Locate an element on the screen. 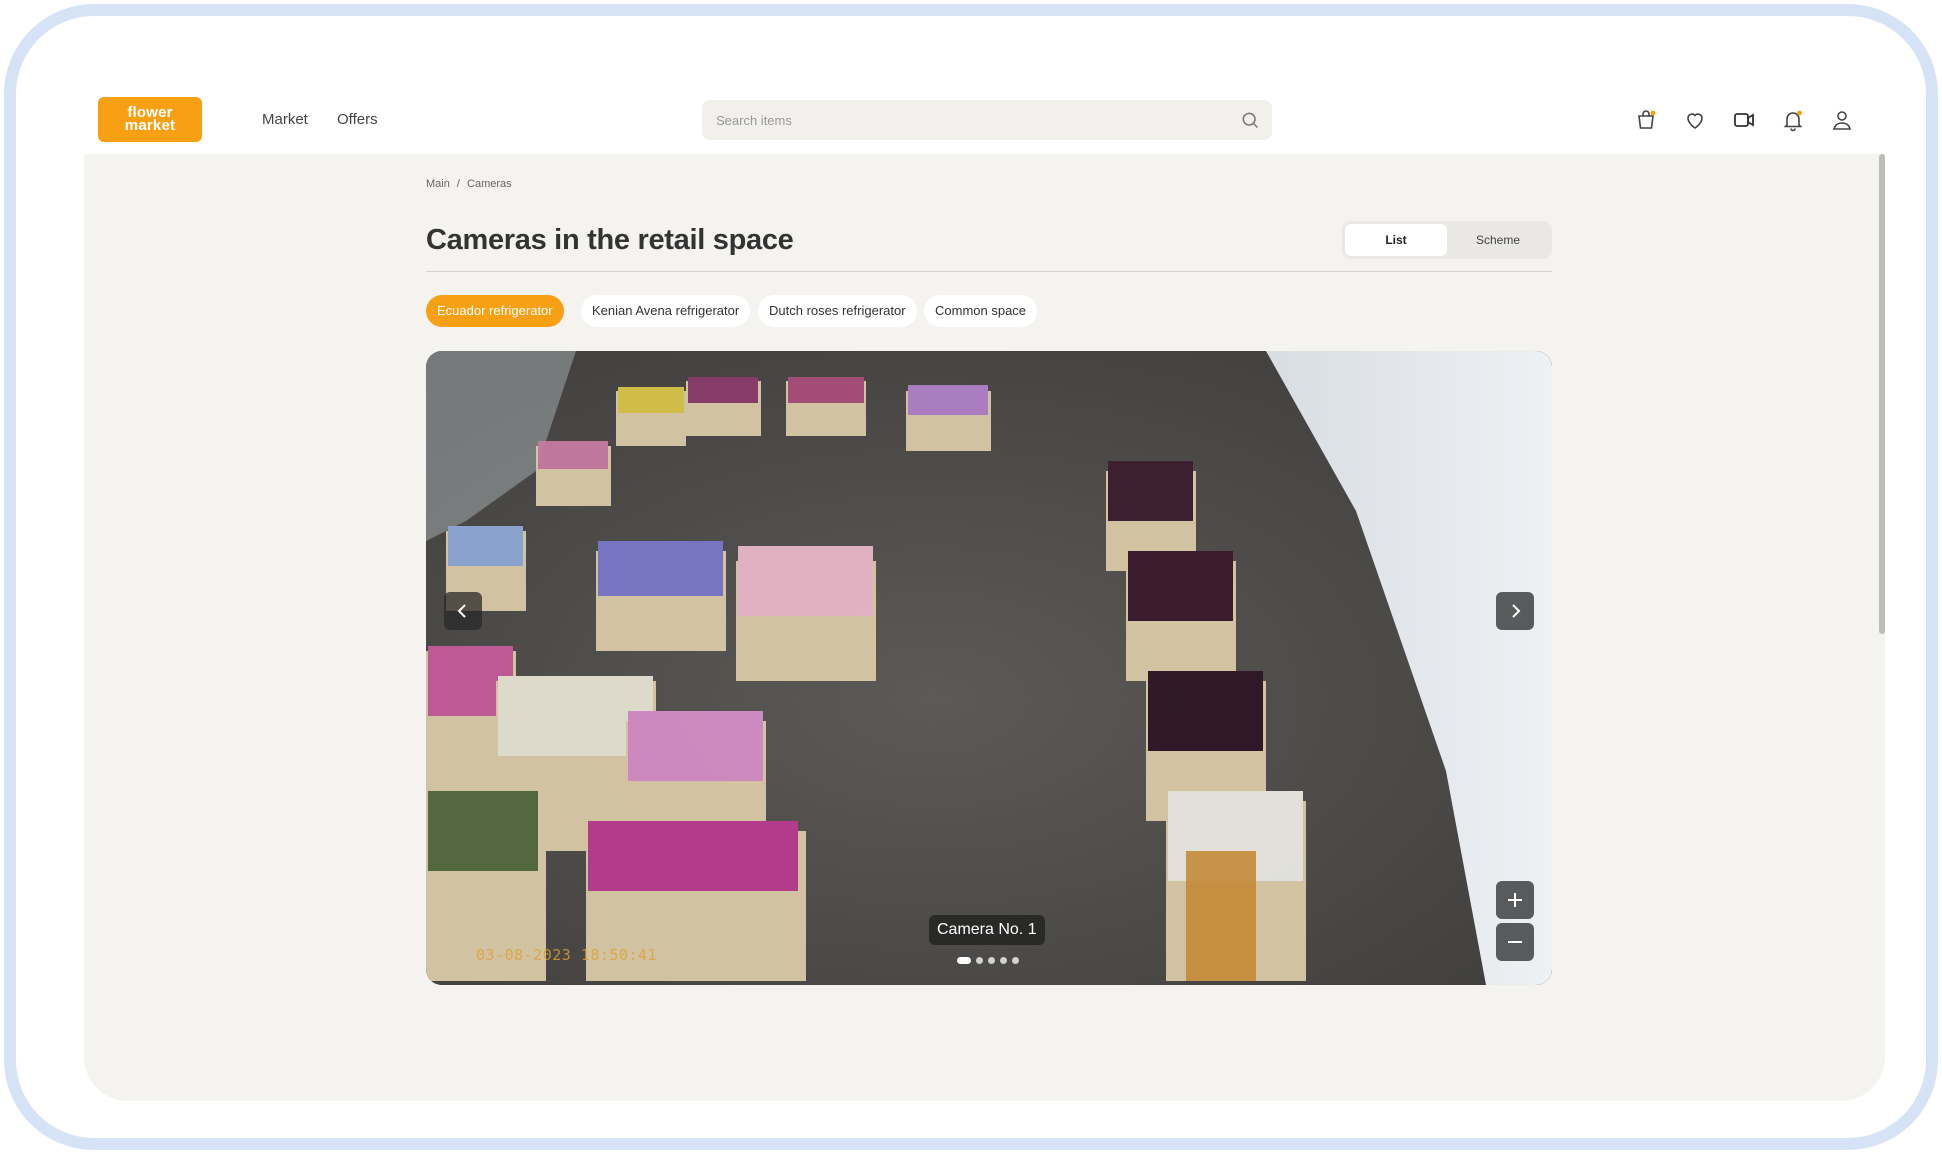 Image resolution: width=1942 pixels, height=1154 pixels. zoom-in-button is located at coordinates (1515, 900).